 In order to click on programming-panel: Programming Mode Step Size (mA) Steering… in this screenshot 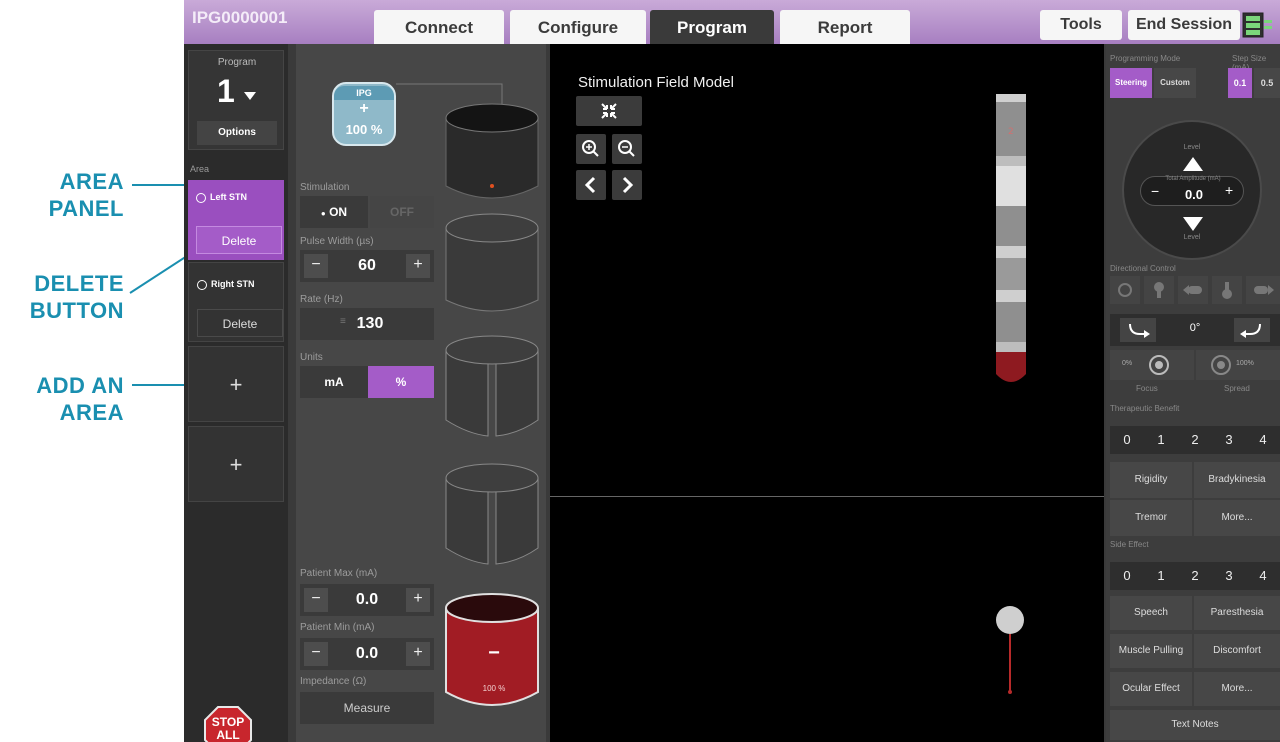, I will do `click(1193, 393)`.